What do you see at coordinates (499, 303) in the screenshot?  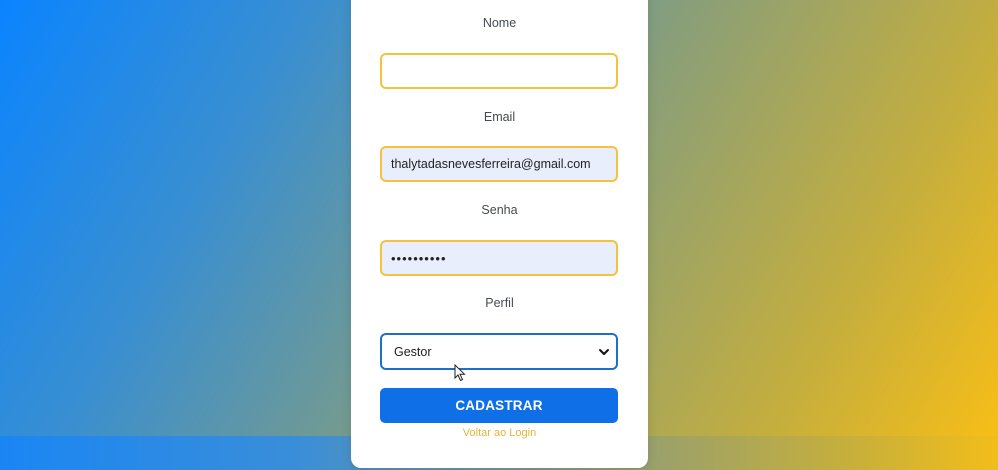 I see `perfil-label: Perfil` at bounding box center [499, 303].